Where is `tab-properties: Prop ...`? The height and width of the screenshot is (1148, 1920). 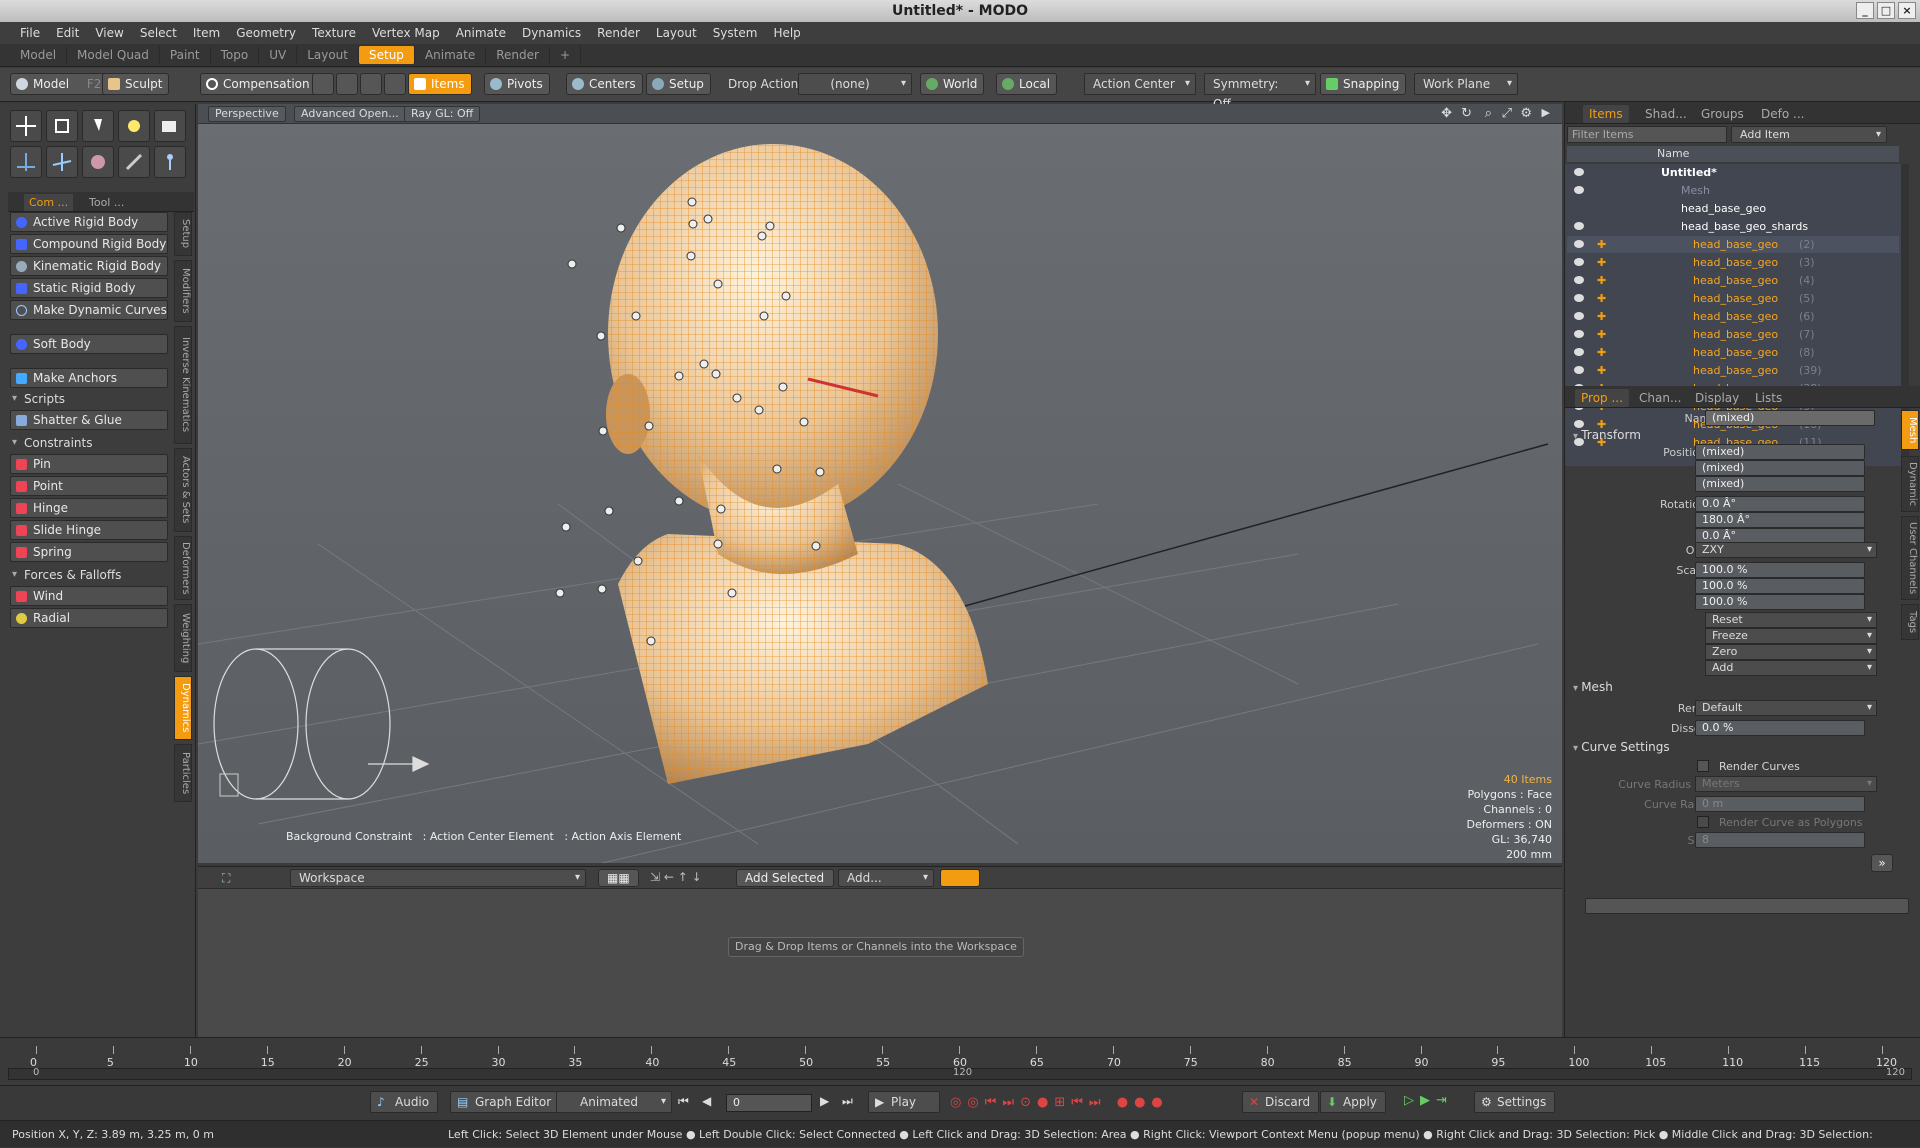
tab-properties: Prop ... is located at coordinates (1602, 398).